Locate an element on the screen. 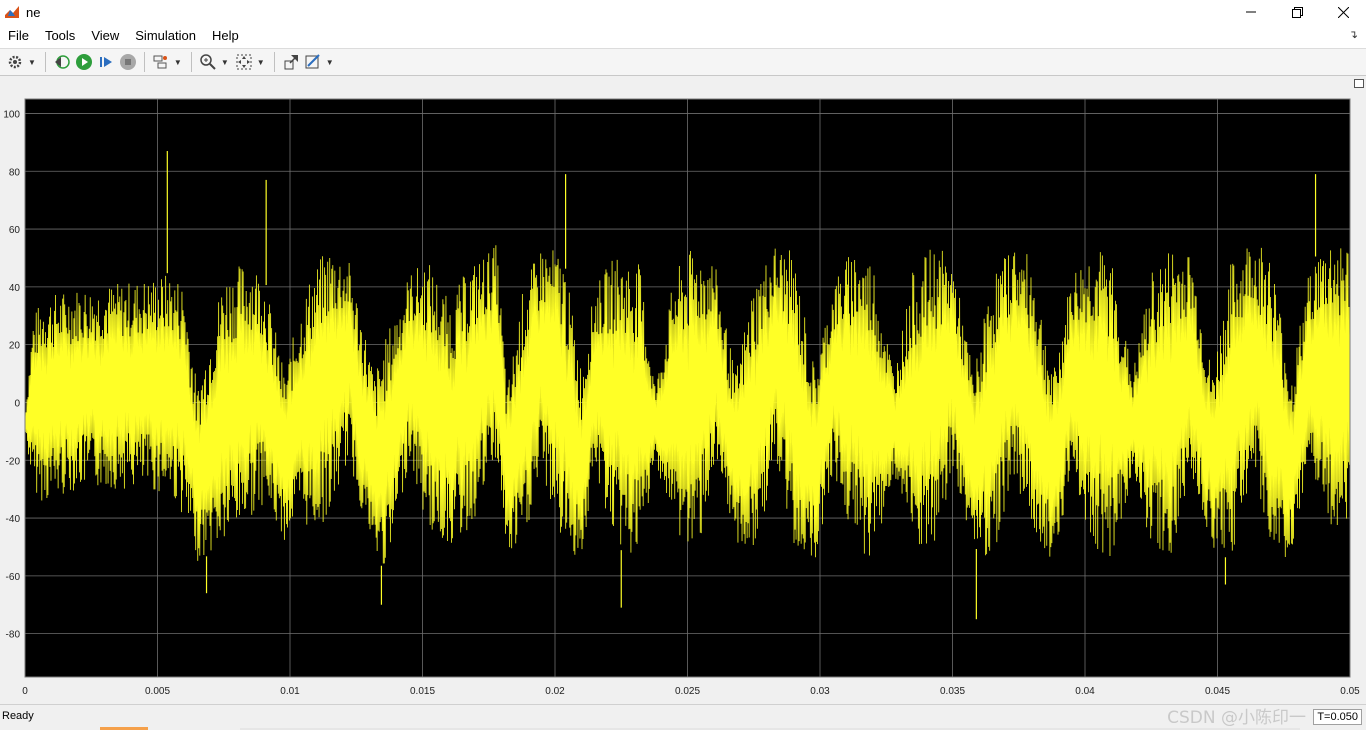 The height and width of the screenshot is (730, 1366). y-tick-label: 80 is located at coordinates (15, 172).